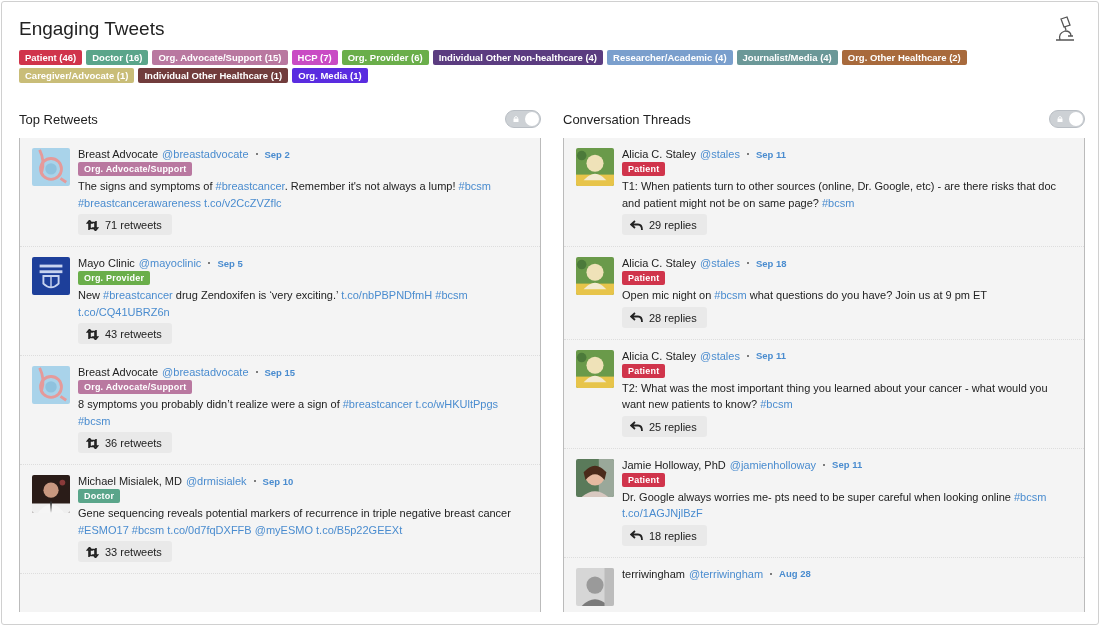 The height and width of the screenshot is (625, 1100). I want to click on legend-tag: Doctor (16), so click(117, 57).